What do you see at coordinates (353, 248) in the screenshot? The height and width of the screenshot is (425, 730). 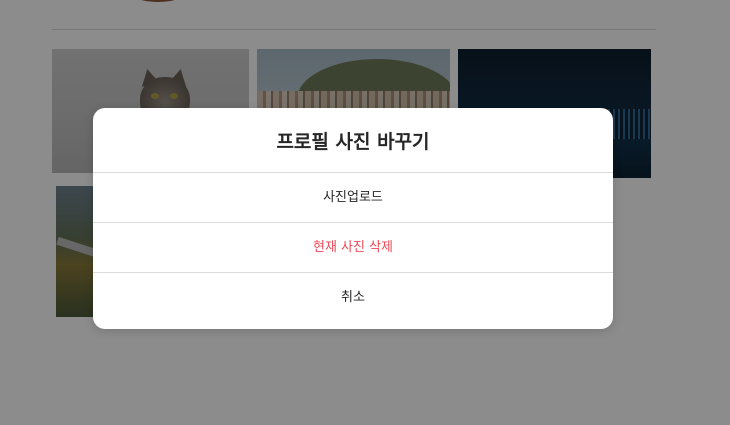 I see `remove-current-photo-button: 현재 사진 삭제` at bounding box center [353, 248].